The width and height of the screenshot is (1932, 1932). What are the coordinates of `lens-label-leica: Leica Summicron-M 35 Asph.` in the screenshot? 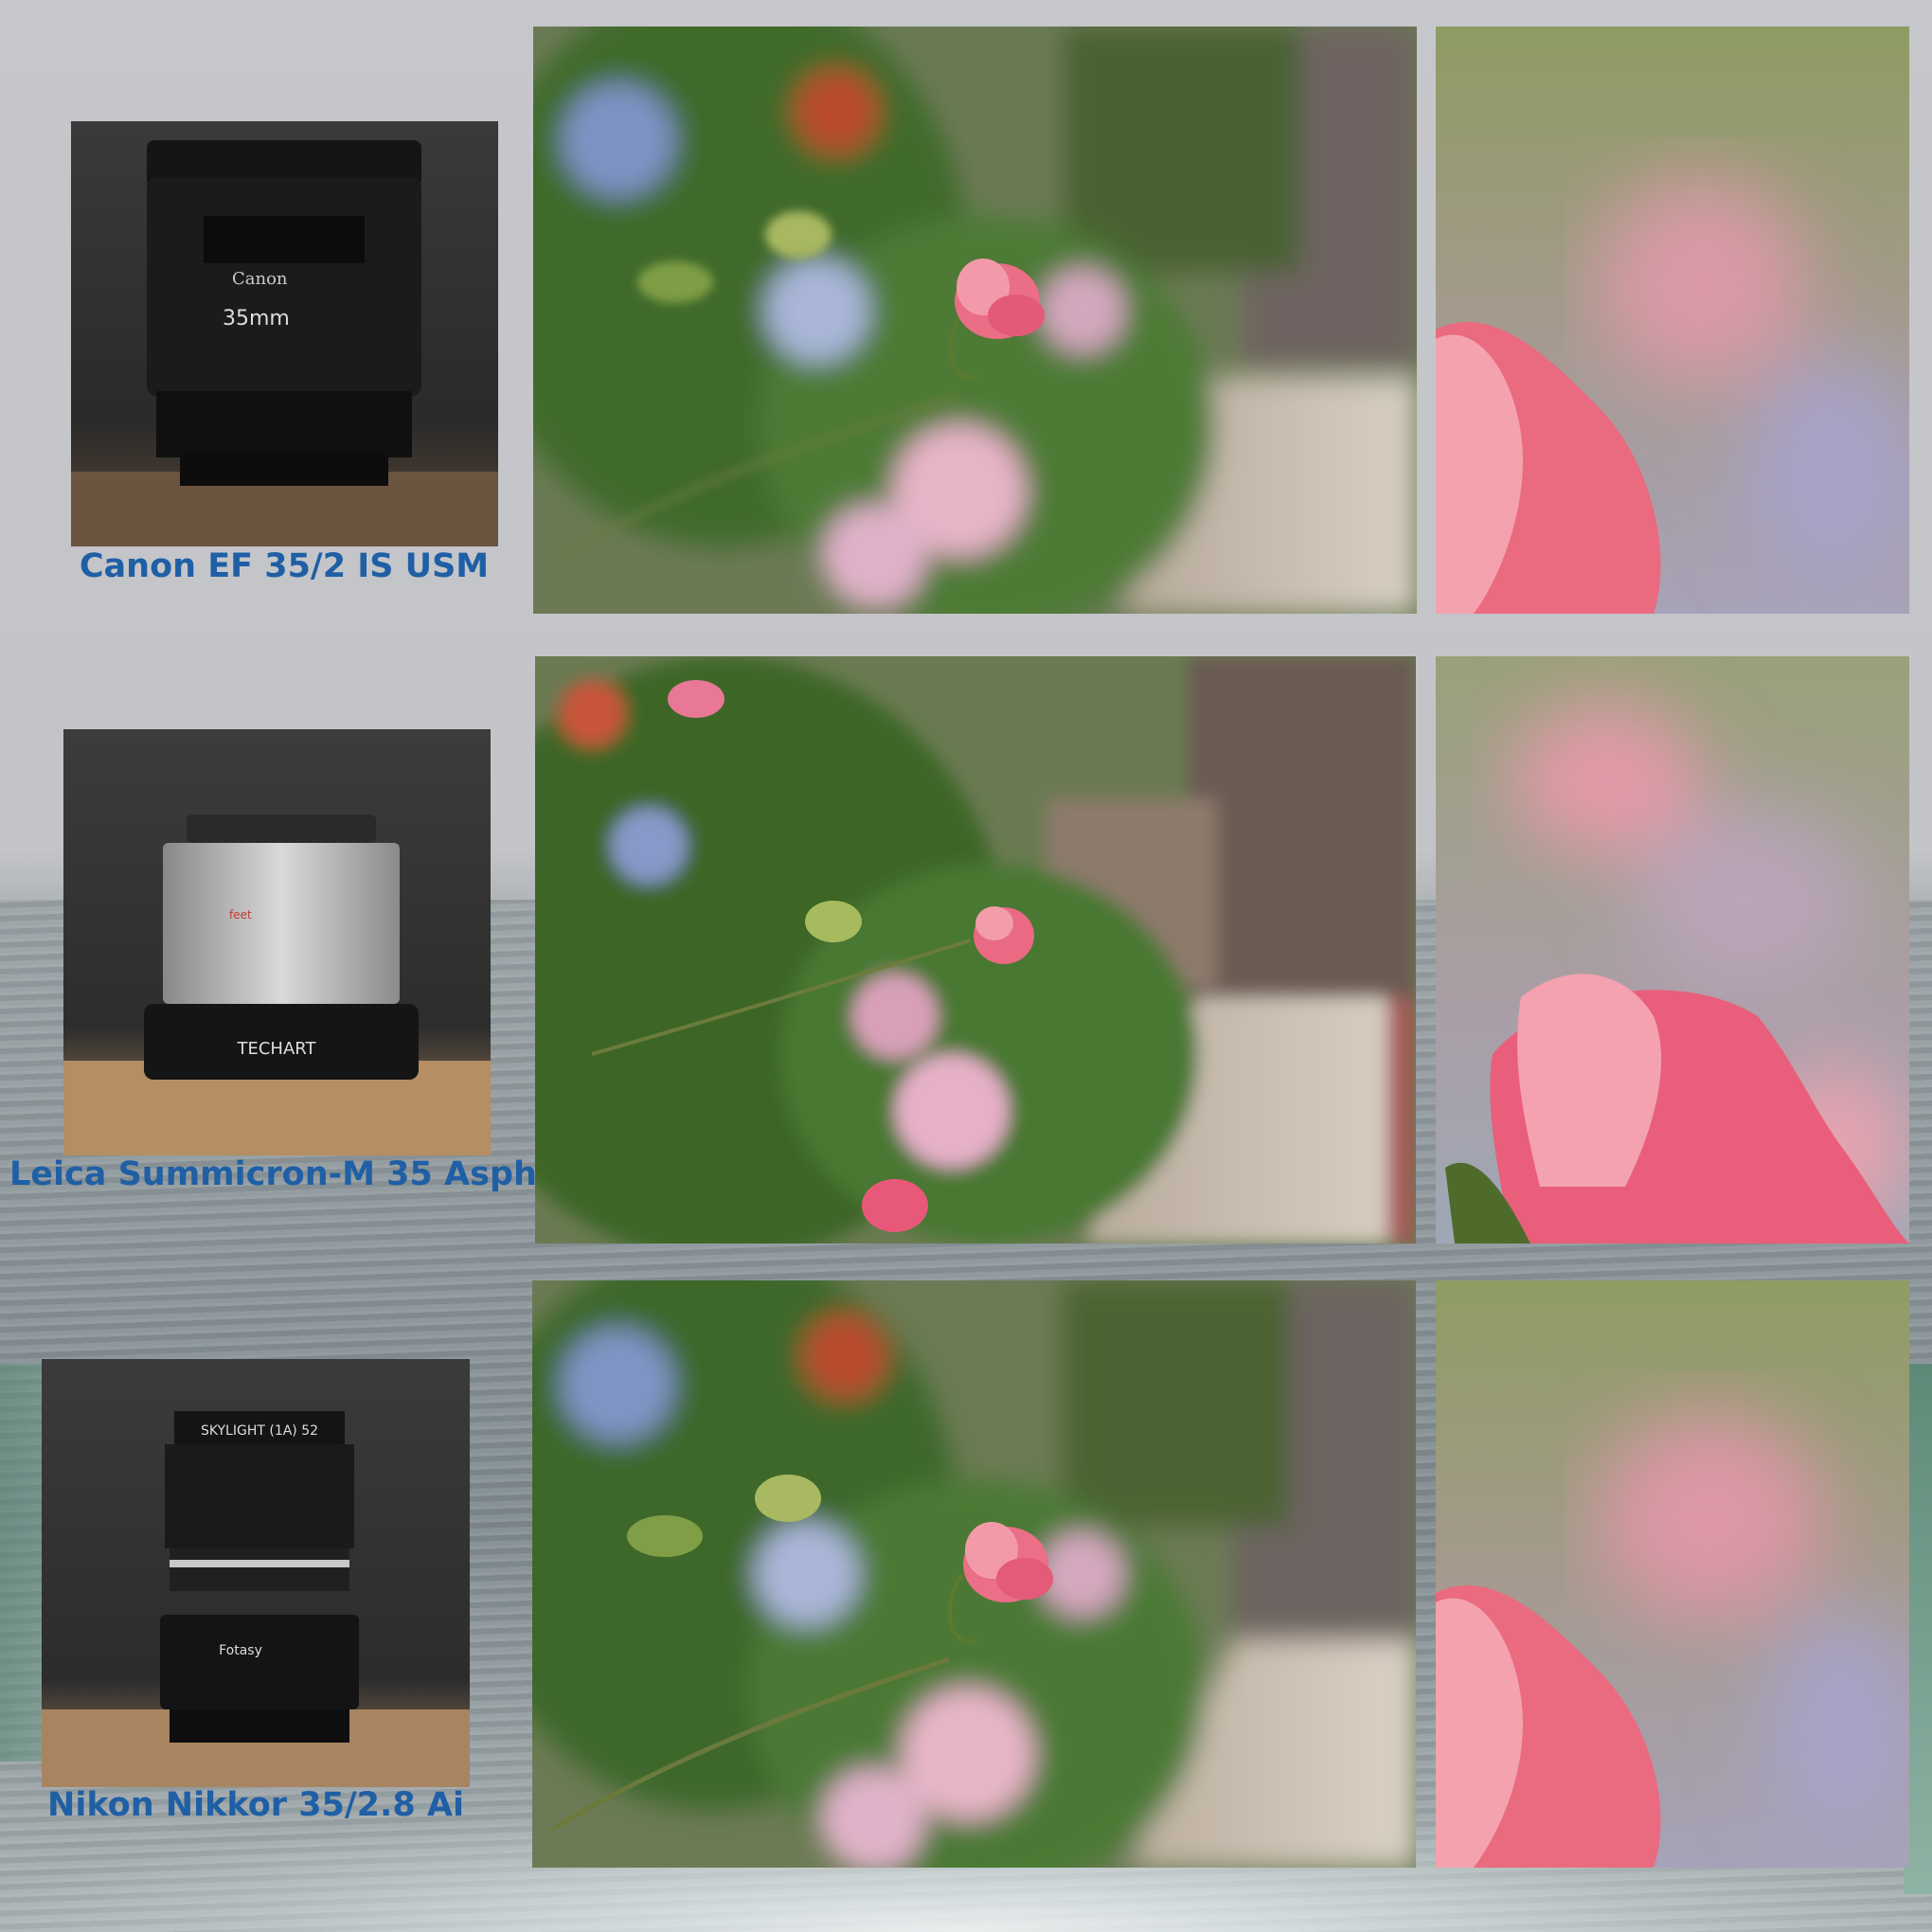 It's located at (279, 1174).